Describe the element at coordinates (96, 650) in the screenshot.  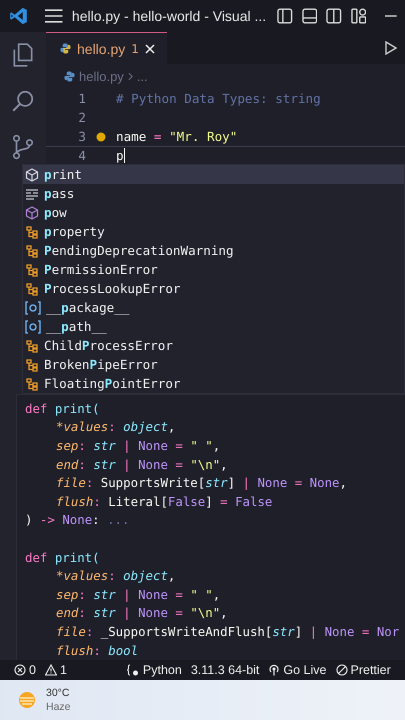
I see `code-text: flush: bool` at that location.